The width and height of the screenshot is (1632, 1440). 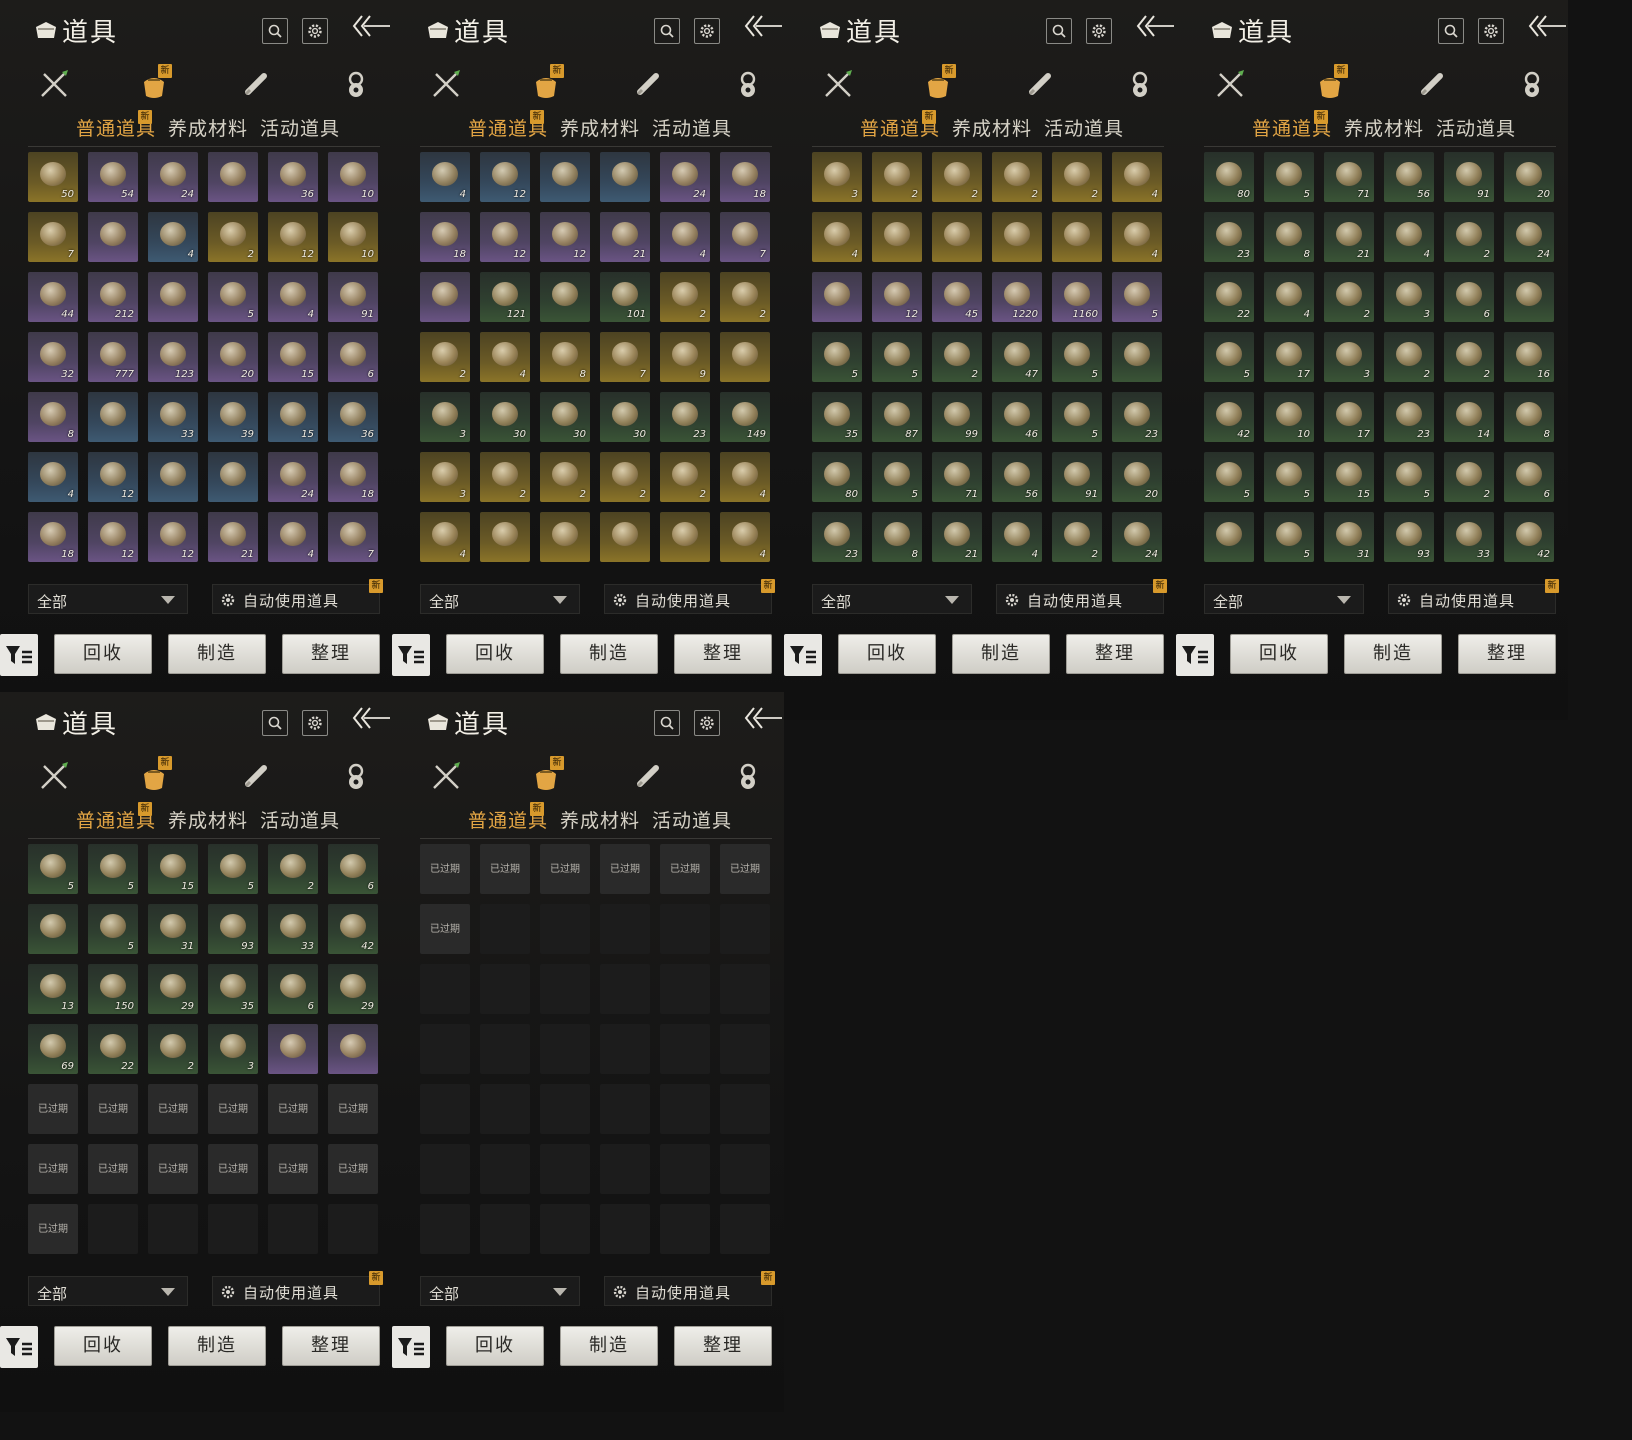 I want to click on item-slot: 20, so click(x=1137, y=477).